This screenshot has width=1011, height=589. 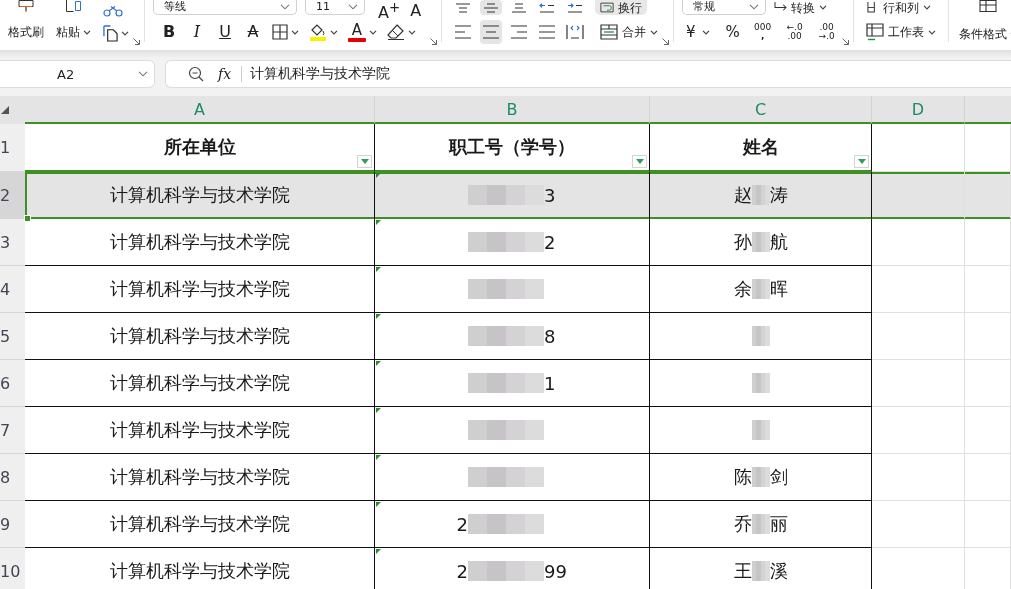 What do you see at coordinates (801, 7) in the screenshot?
I see `convert-button: 转换` at bounding box center [801, 7].